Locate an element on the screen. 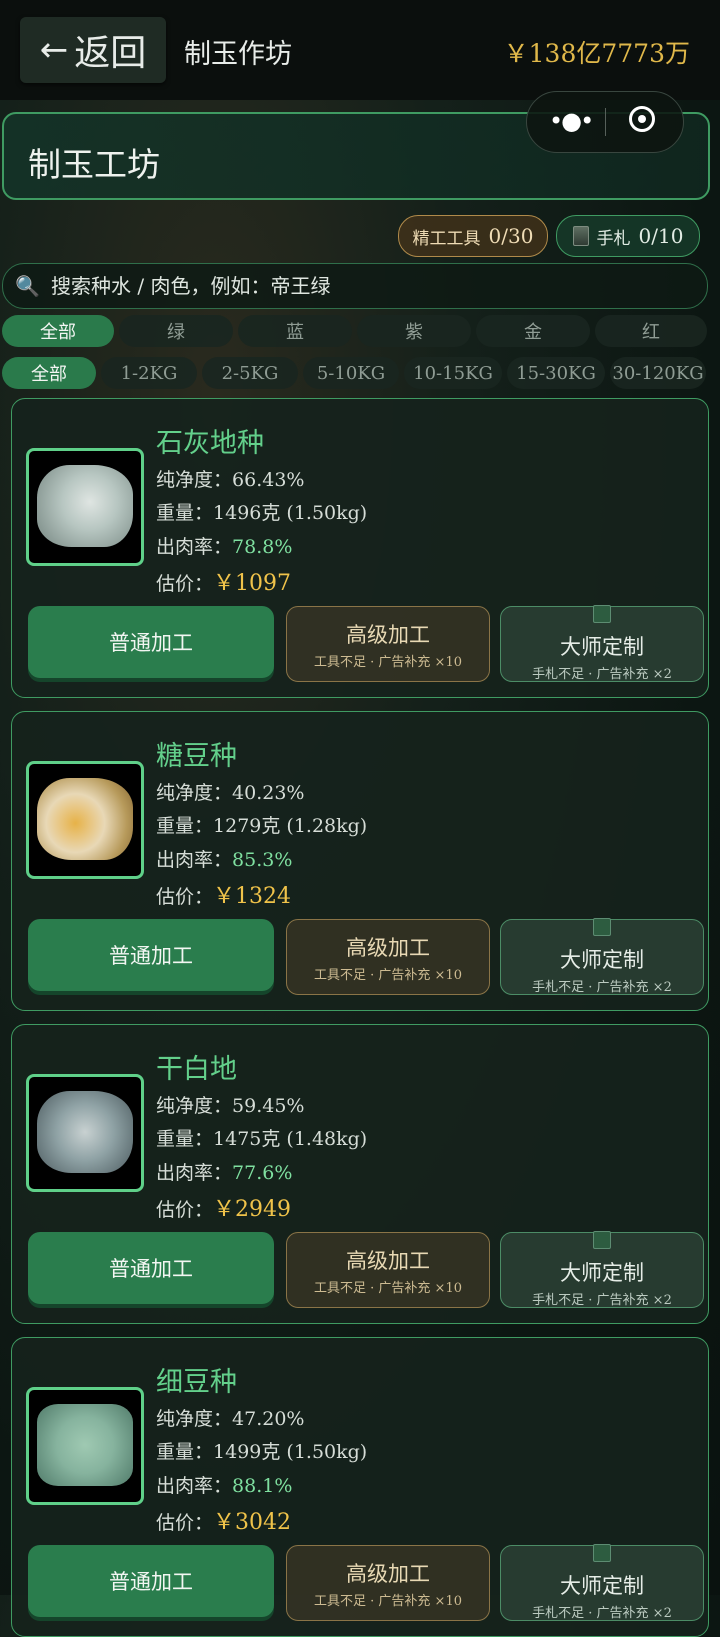  color-filter-blue: 蓝 is located at coordinates (295, 331).